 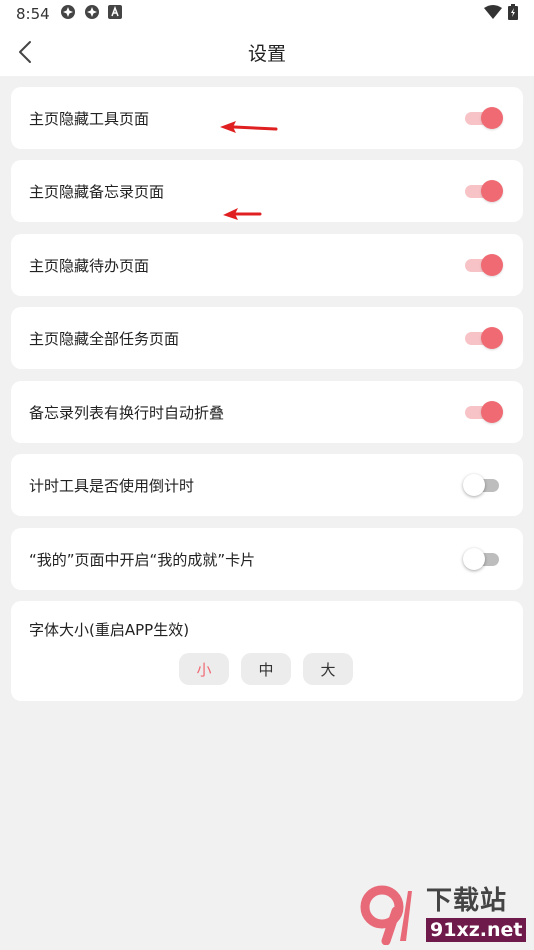 What do you see at coordinates (89, 265) in the screenshot?
I see `setting-label: 主页隐藏待办页面` at bounding box center [89, 265].